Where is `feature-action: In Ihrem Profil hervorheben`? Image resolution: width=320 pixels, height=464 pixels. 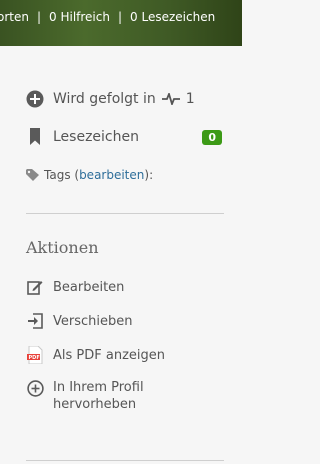
feature-action: In Ihrem Profil hervorheben is located at coordinates (85, 396).